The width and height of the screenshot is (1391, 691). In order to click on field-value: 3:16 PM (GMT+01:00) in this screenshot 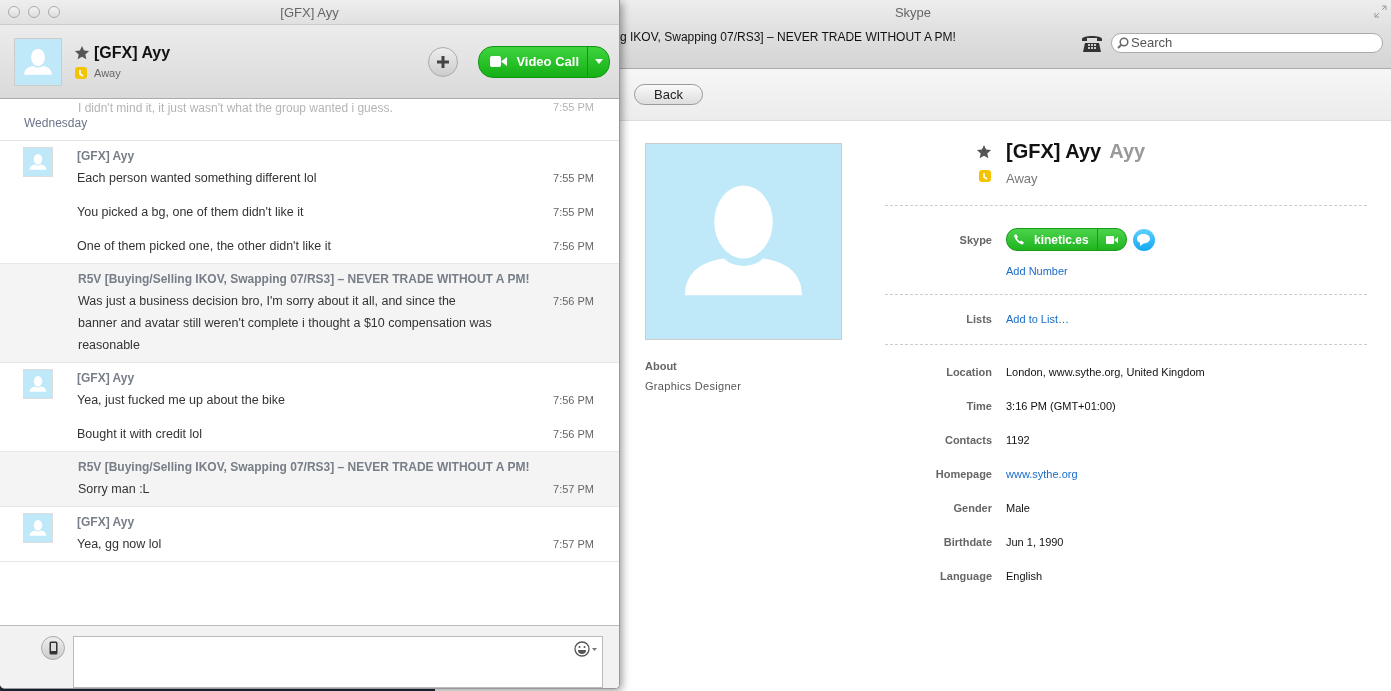, I will do `click(1061, 406)`.